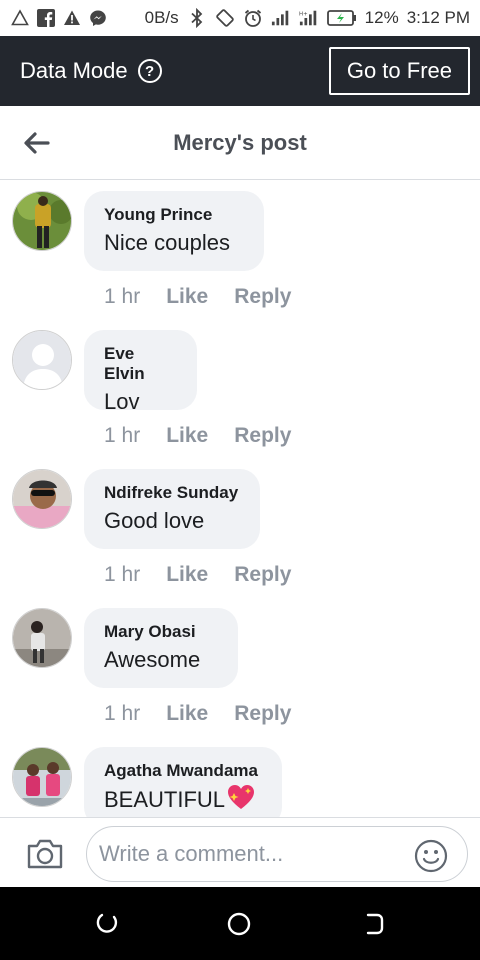 The width and height of the screenshot is (480, 960). I want to click on comment-item: Mary Obasi Awesome 1 hr Like Reply, so click(240, 667).